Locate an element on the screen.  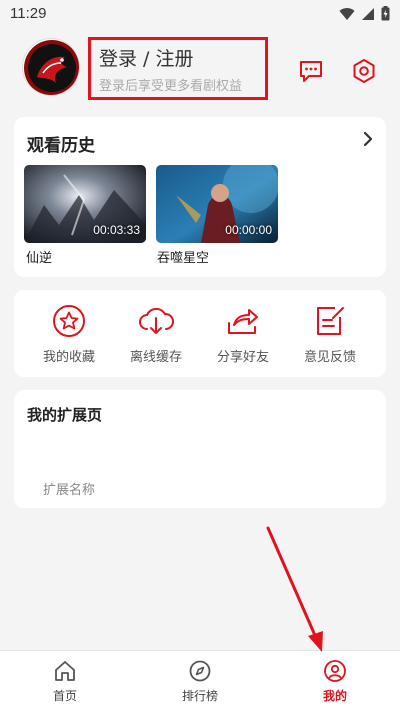
history-item-title: 仙逆 is located at coordinates (39, 256).